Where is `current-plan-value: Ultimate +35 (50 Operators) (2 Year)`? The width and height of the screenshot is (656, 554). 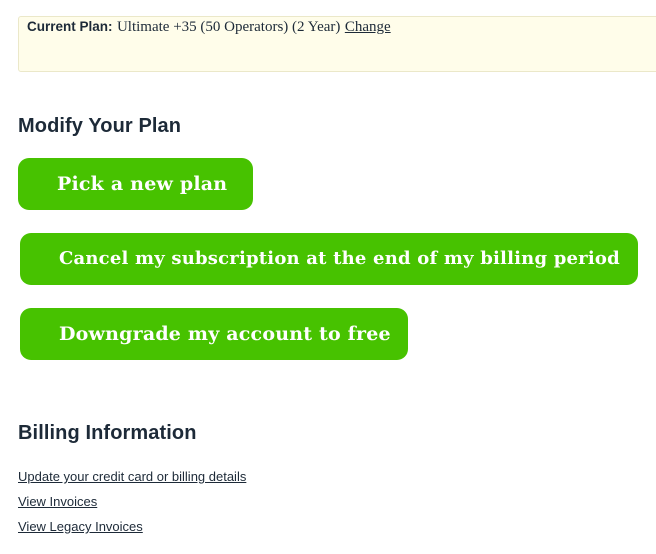
current-plan-value: Ultimate +35 (50 Operators) (2 Year) is located at coordinates (228, 27).